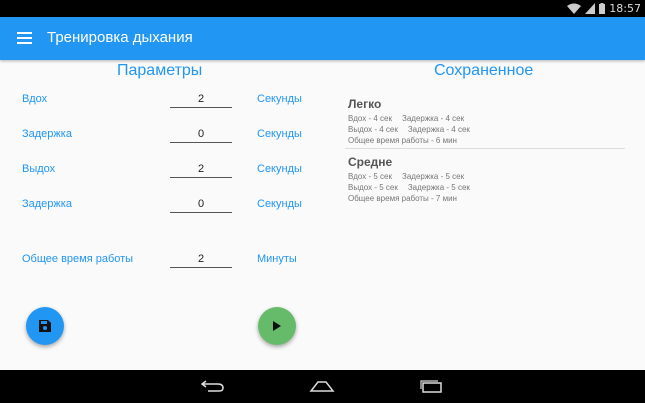  What do you see at coordinates (160, 70) in the screenshot?
I see `parameters-title: Параметры` at bounding box center [160, 70].